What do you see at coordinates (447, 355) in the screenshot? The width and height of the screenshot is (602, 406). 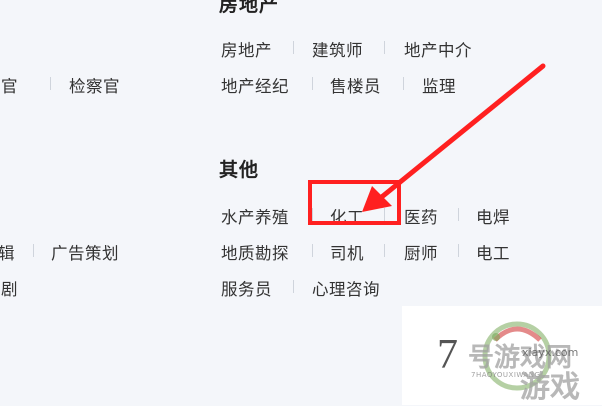 I see `watermark-number: 7` at bounding box center [447, 355].